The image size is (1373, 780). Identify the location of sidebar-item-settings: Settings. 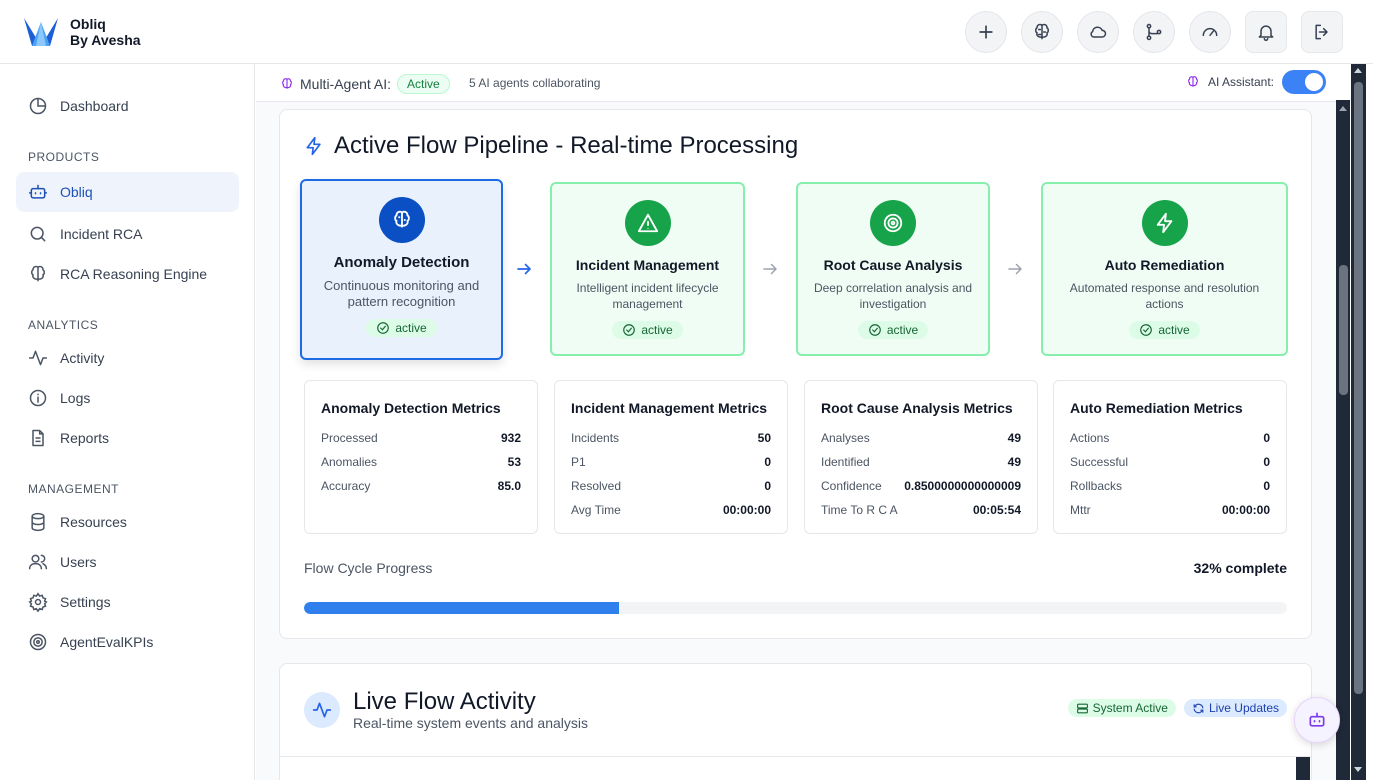
(127, 602).